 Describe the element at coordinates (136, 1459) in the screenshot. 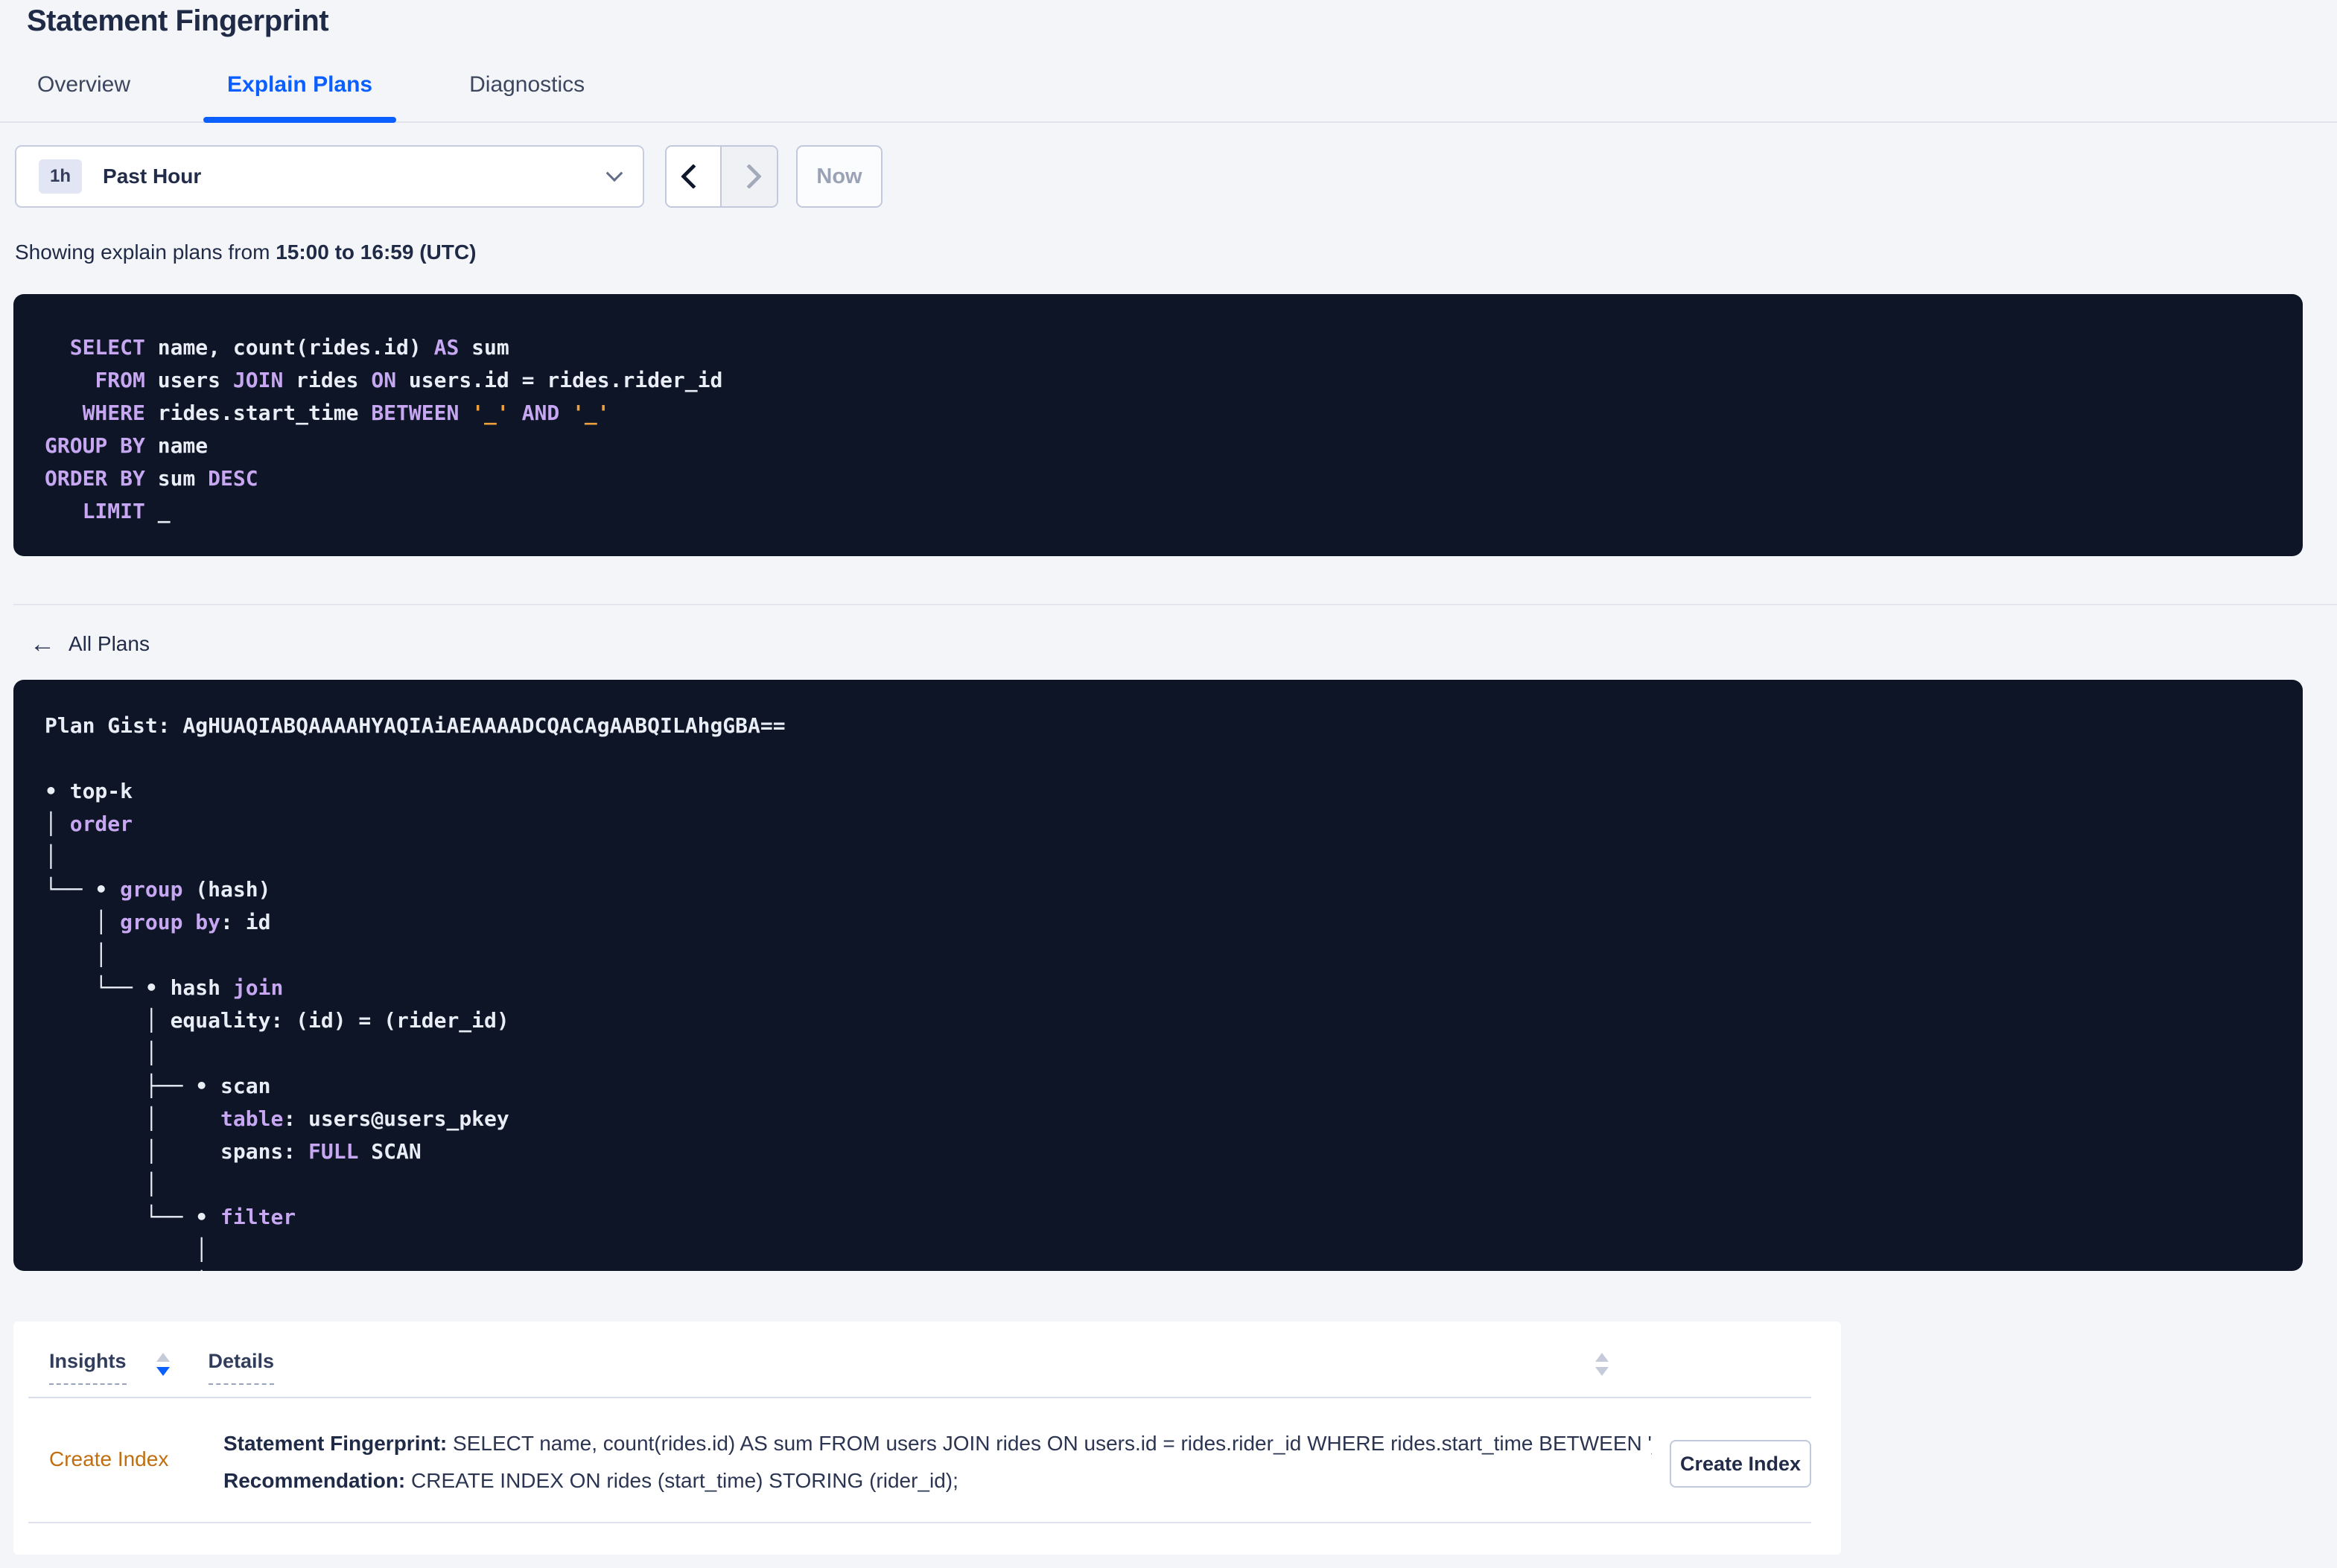

I see `create-index-link: Create Index` at that location.